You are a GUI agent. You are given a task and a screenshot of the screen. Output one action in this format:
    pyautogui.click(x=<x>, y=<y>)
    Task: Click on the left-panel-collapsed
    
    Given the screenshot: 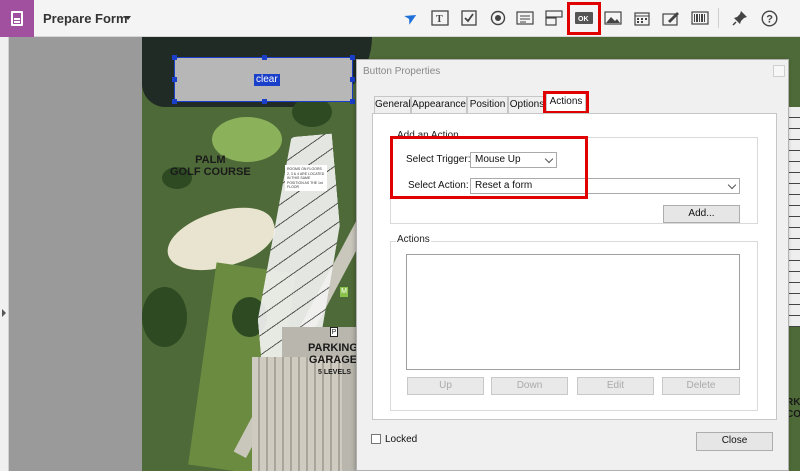 What is the action you would take?
    pyautogui.click(x=4, y=254)
    